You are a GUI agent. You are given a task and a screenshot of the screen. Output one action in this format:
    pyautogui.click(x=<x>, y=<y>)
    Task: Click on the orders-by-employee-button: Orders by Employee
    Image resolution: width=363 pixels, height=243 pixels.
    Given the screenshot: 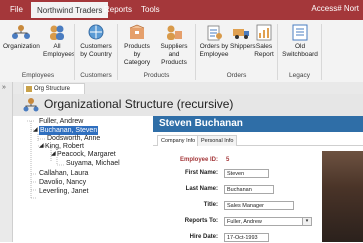 What is the action you would take?
    pyautogui.click(x=214, y=41)
    